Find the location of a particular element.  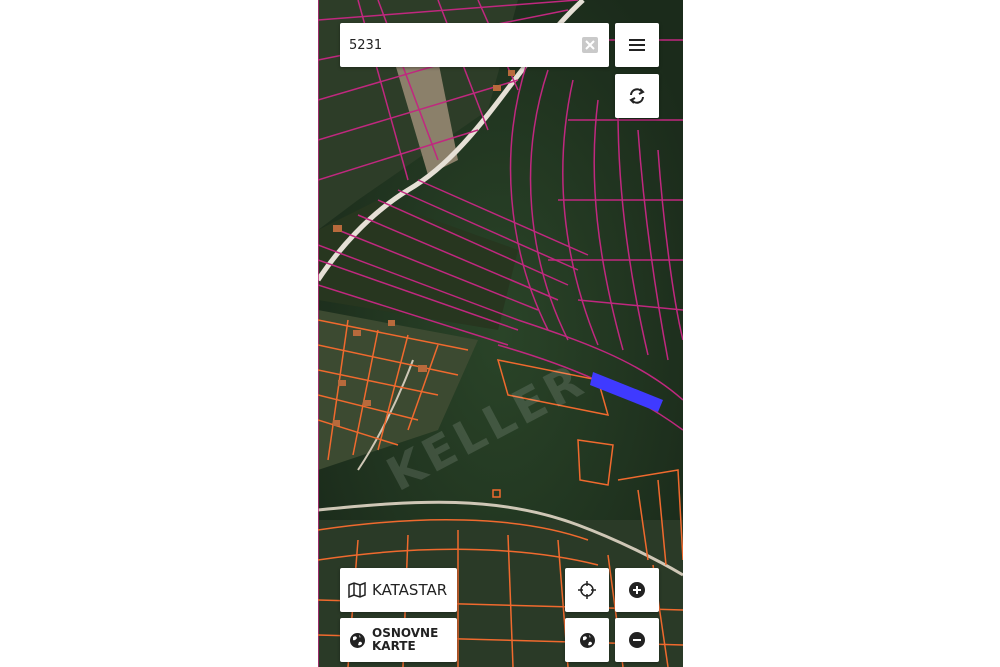

osnovne-label-line2: KARTE is located at coordinates (394, 646).